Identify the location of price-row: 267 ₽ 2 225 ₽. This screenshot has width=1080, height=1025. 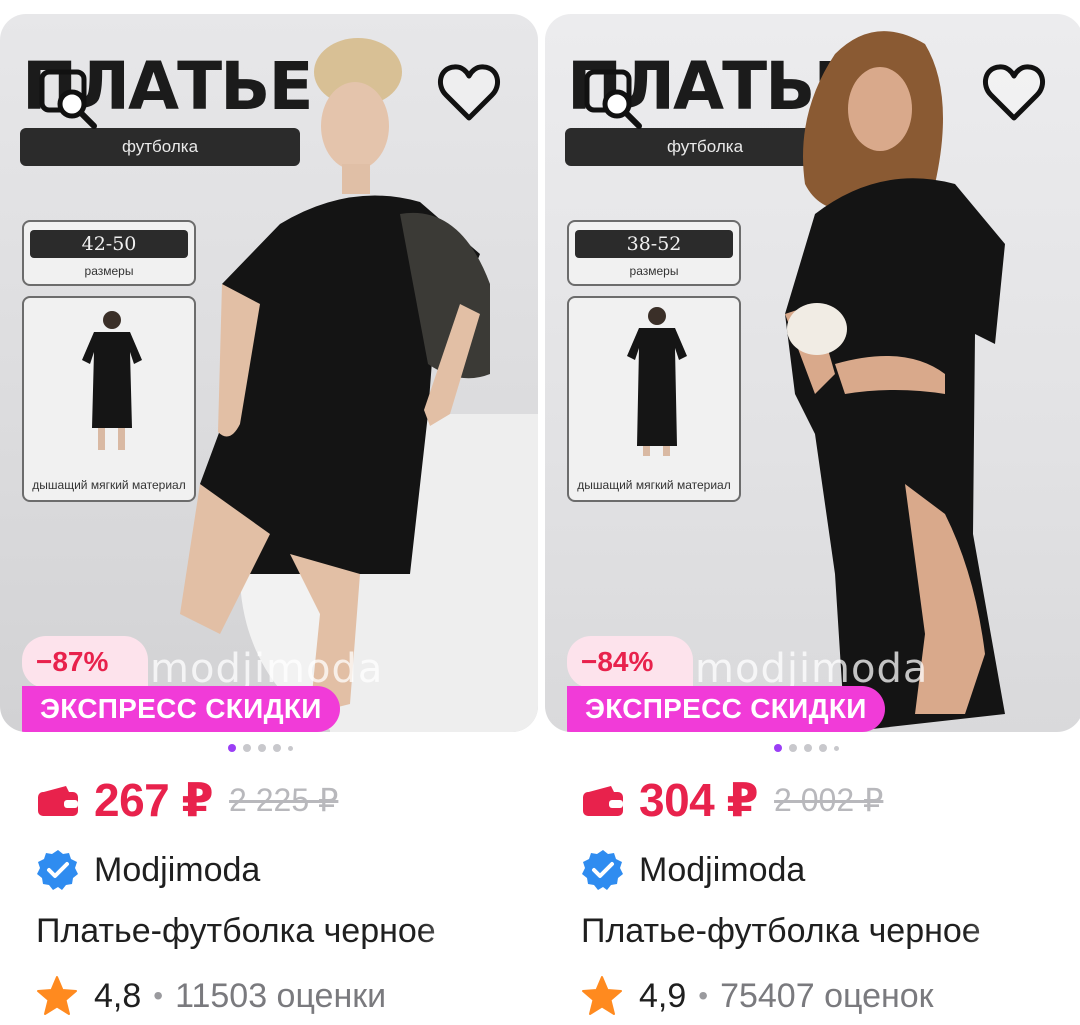
(187, 800).